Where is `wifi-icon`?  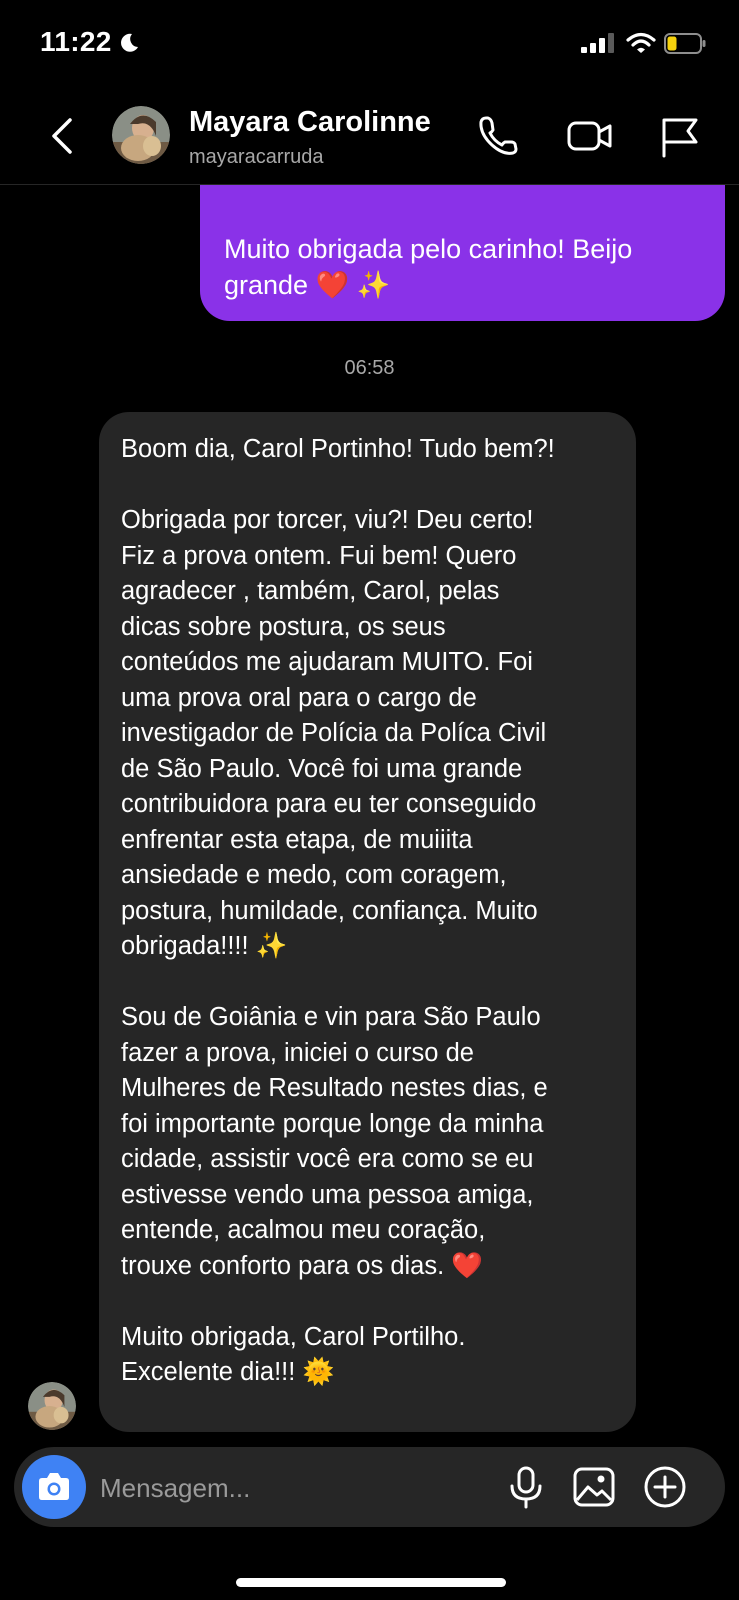 wifi-icon is located at coordinates (641, 42).